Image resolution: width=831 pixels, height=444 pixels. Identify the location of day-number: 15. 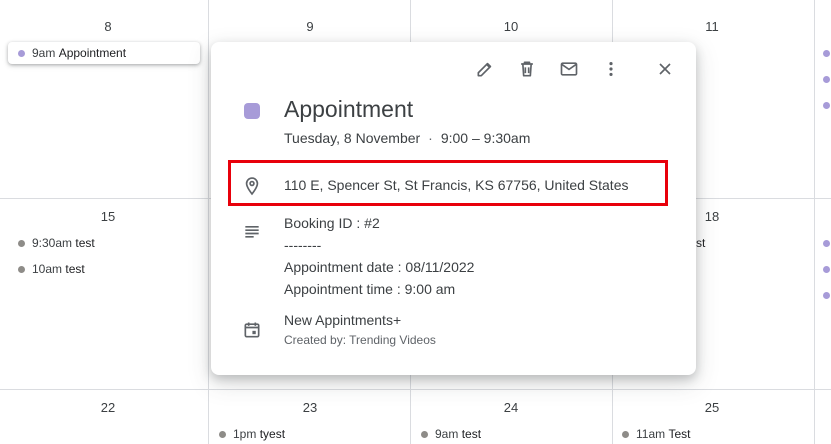
(108, 216).